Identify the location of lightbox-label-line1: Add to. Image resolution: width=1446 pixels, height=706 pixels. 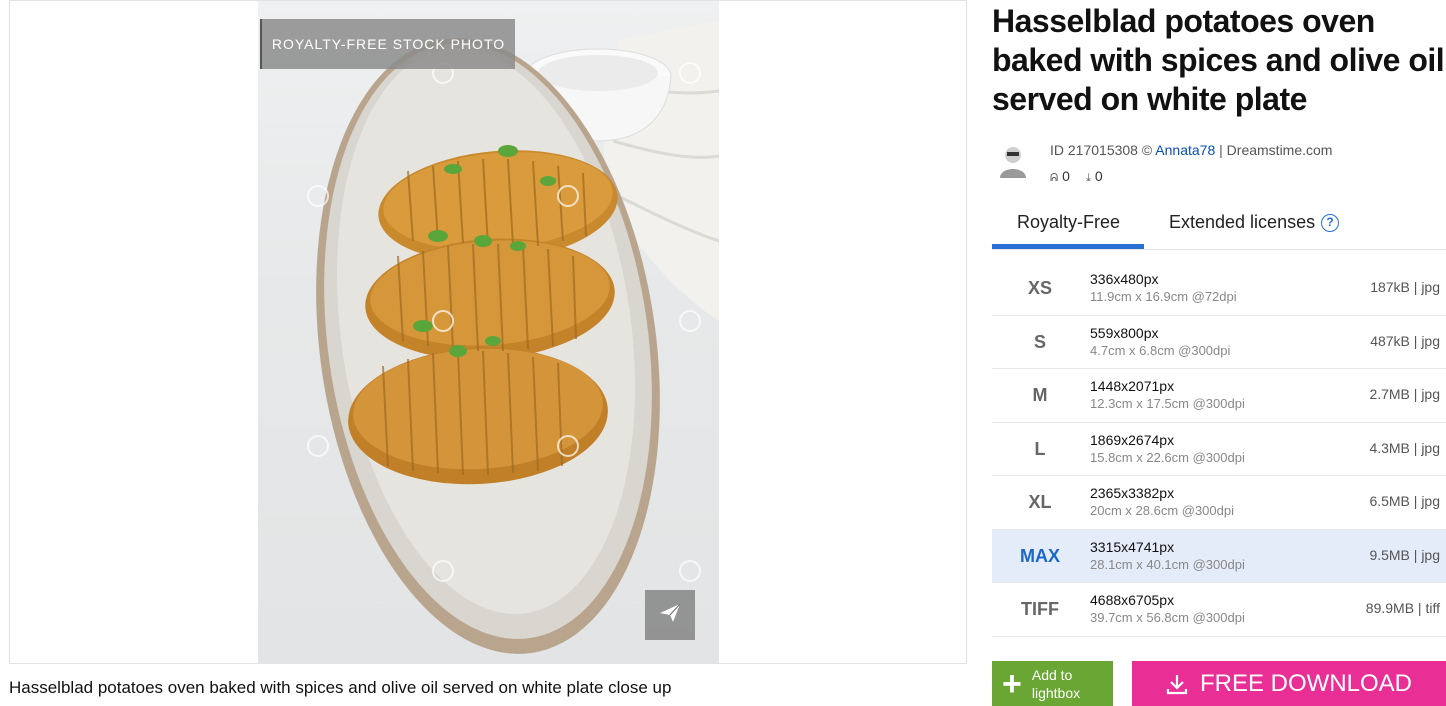
(1052, 674).